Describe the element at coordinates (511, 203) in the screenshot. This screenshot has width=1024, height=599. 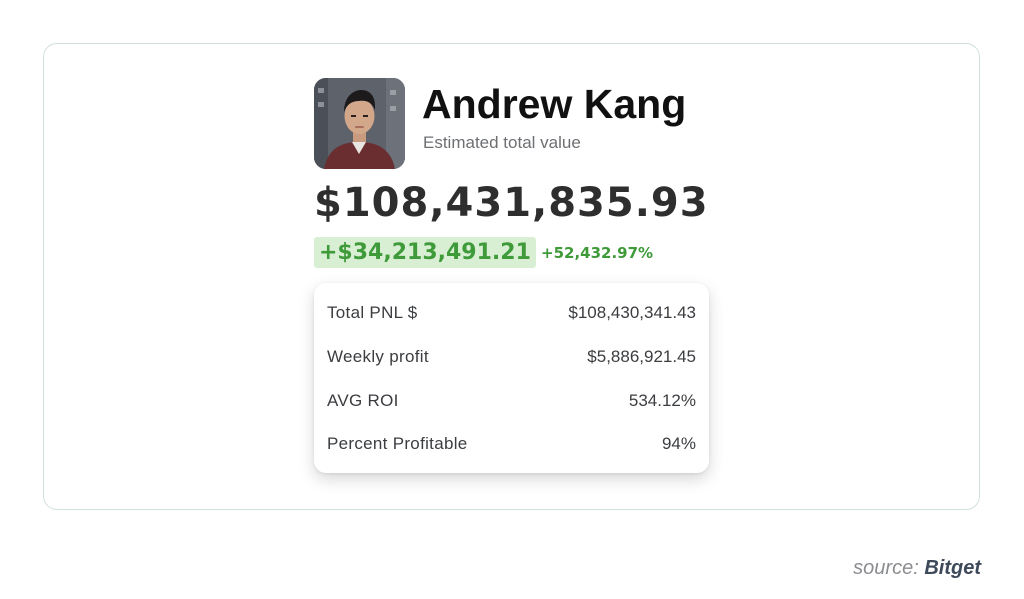
I see `total-value: $108,431,835.93` at that location.